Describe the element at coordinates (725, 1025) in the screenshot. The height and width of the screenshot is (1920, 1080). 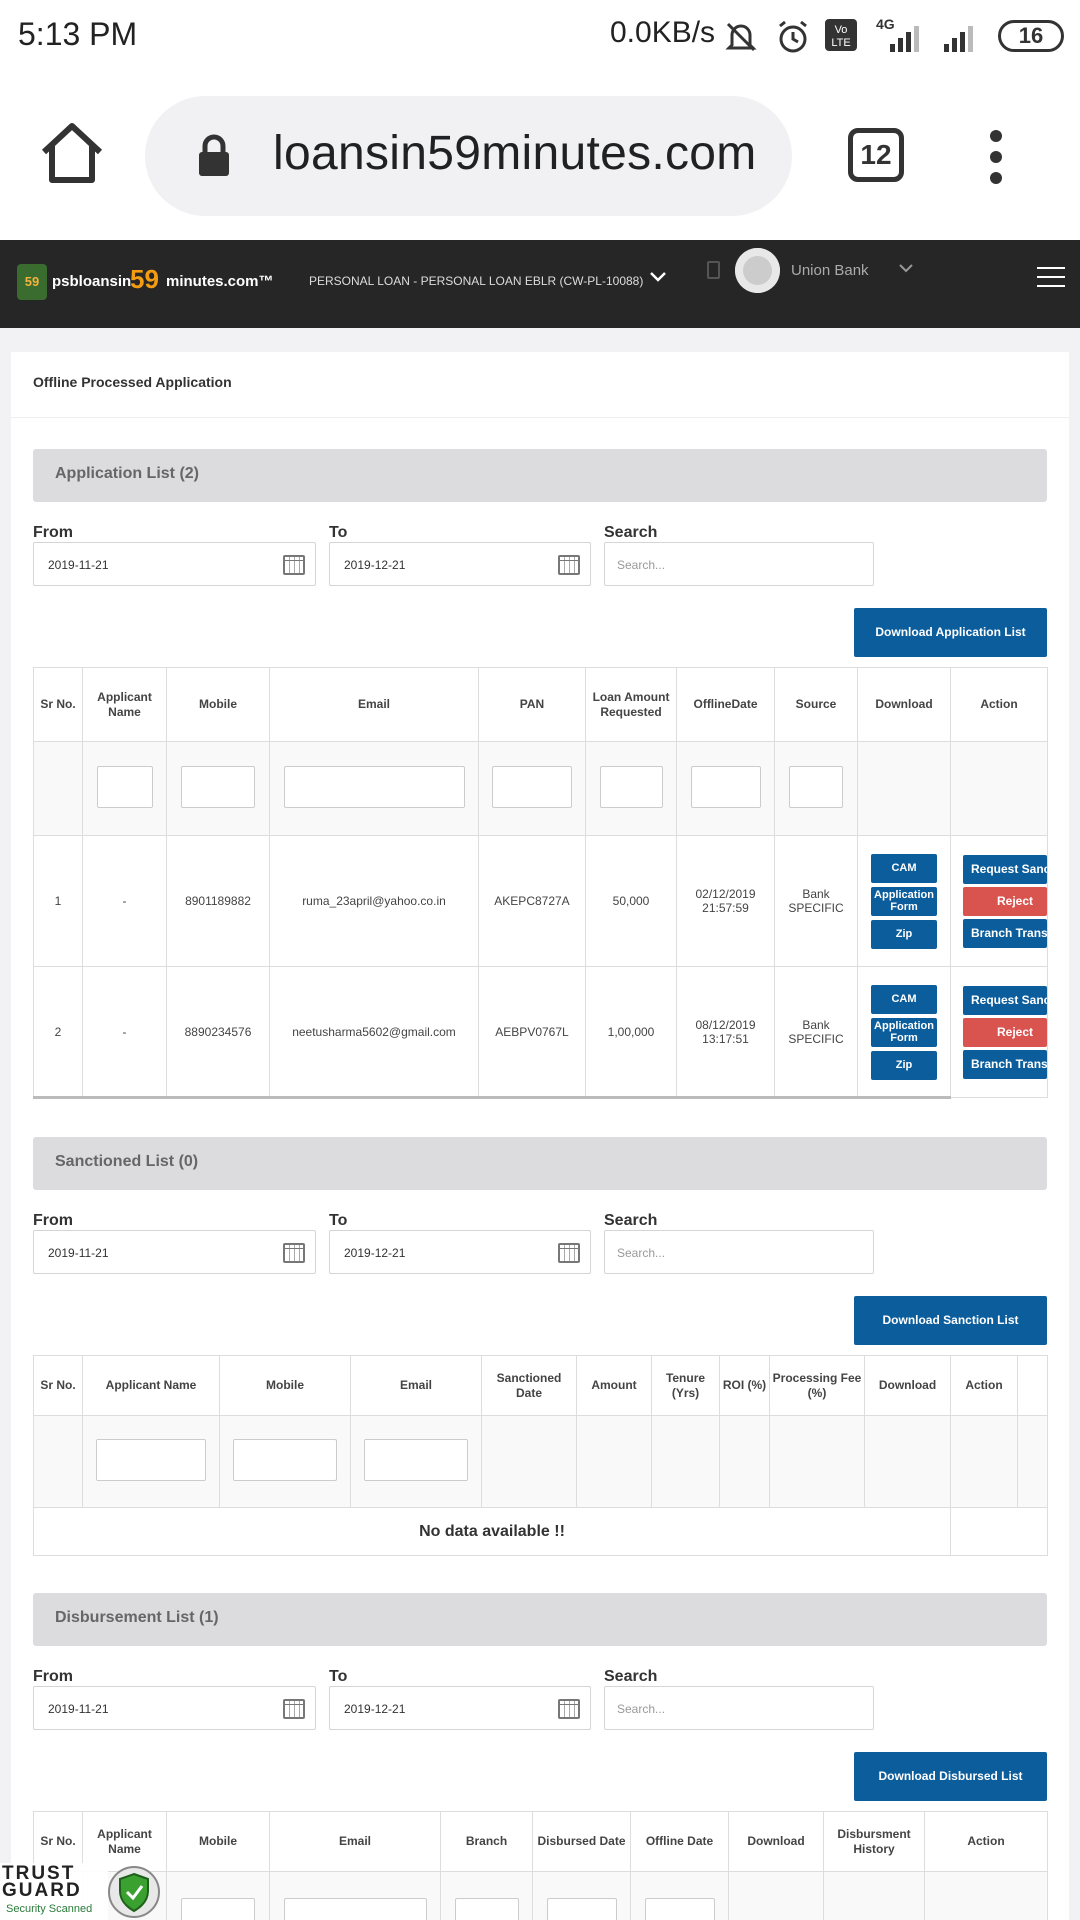
I see `date-value: 08/12/2019` at that location.